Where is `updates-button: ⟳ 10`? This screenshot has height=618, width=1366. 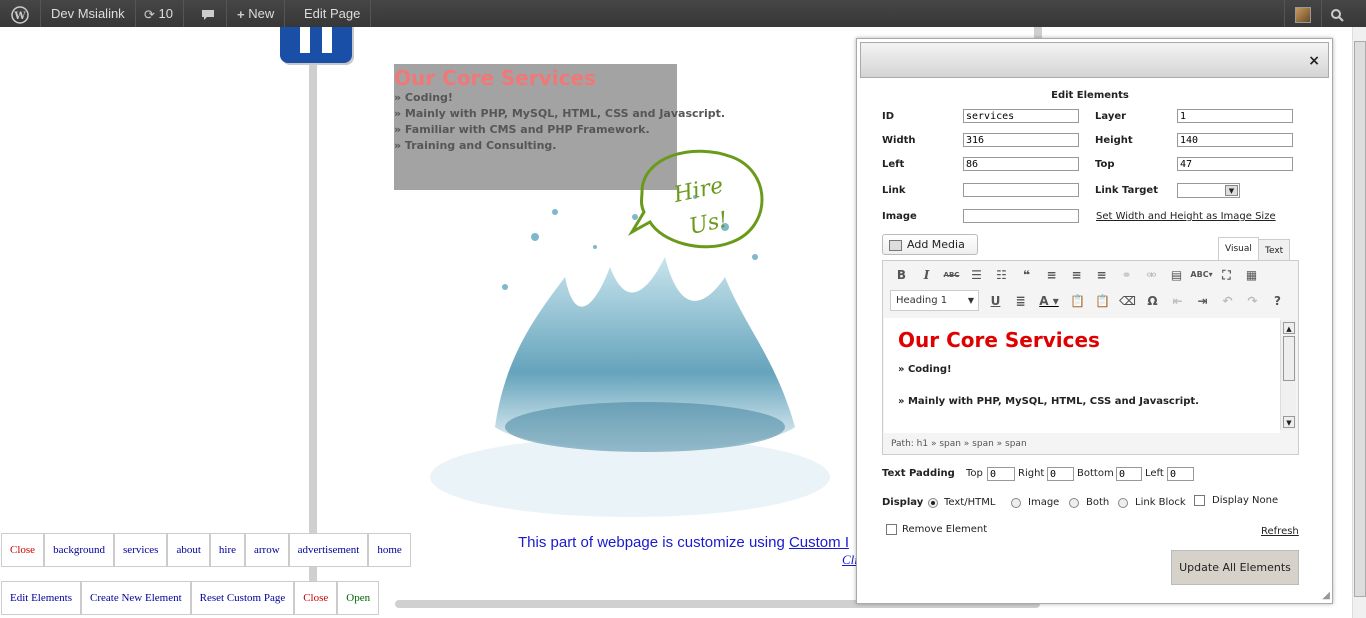 updates-button: ⟳ 10 is located at coordinates (159, 13).